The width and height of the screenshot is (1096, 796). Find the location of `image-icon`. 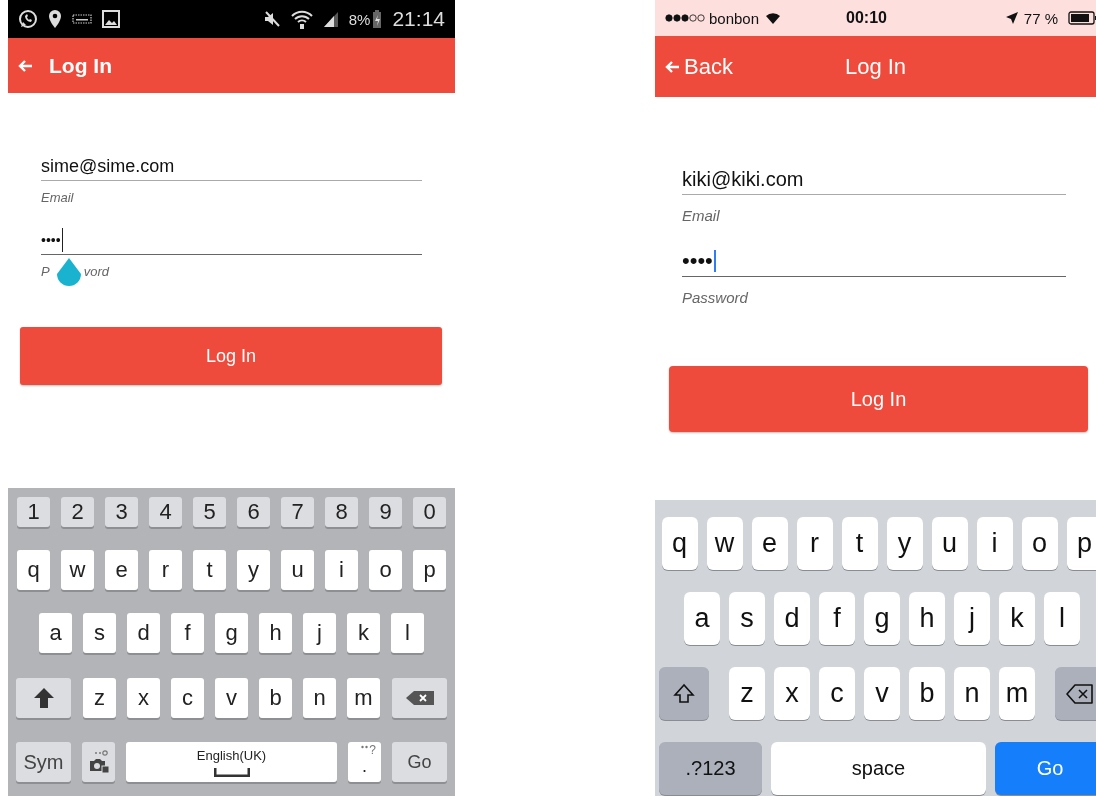

image-icon is located at coordinates (111, 19).